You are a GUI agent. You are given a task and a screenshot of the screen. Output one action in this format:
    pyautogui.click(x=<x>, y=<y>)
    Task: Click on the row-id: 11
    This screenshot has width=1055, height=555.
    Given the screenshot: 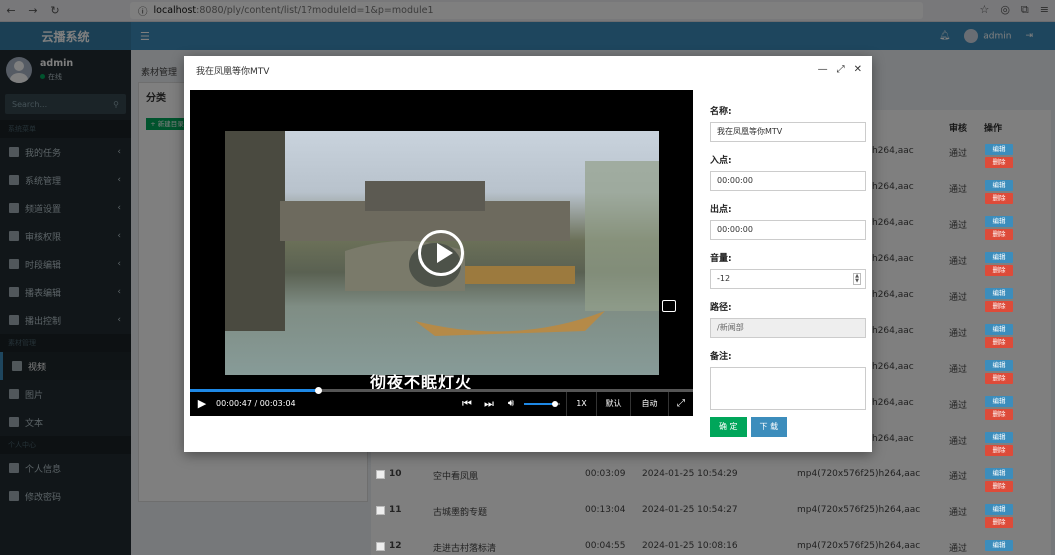 What is the action you would take?
    pyautogui.click(x=395, y=510)
    